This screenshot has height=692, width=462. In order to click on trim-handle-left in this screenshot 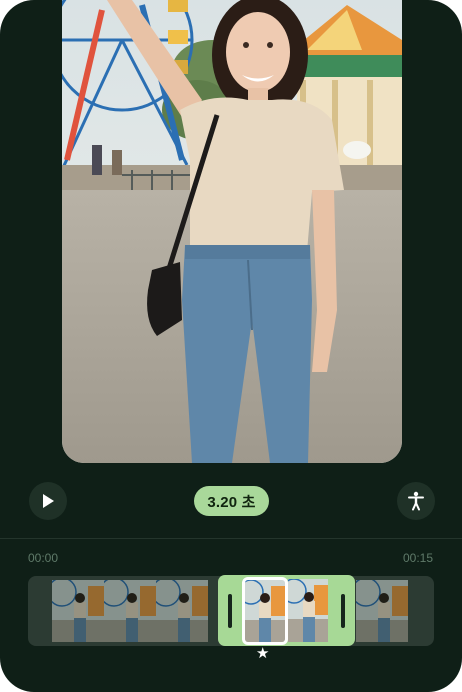, I will do `click(230, 611)`.